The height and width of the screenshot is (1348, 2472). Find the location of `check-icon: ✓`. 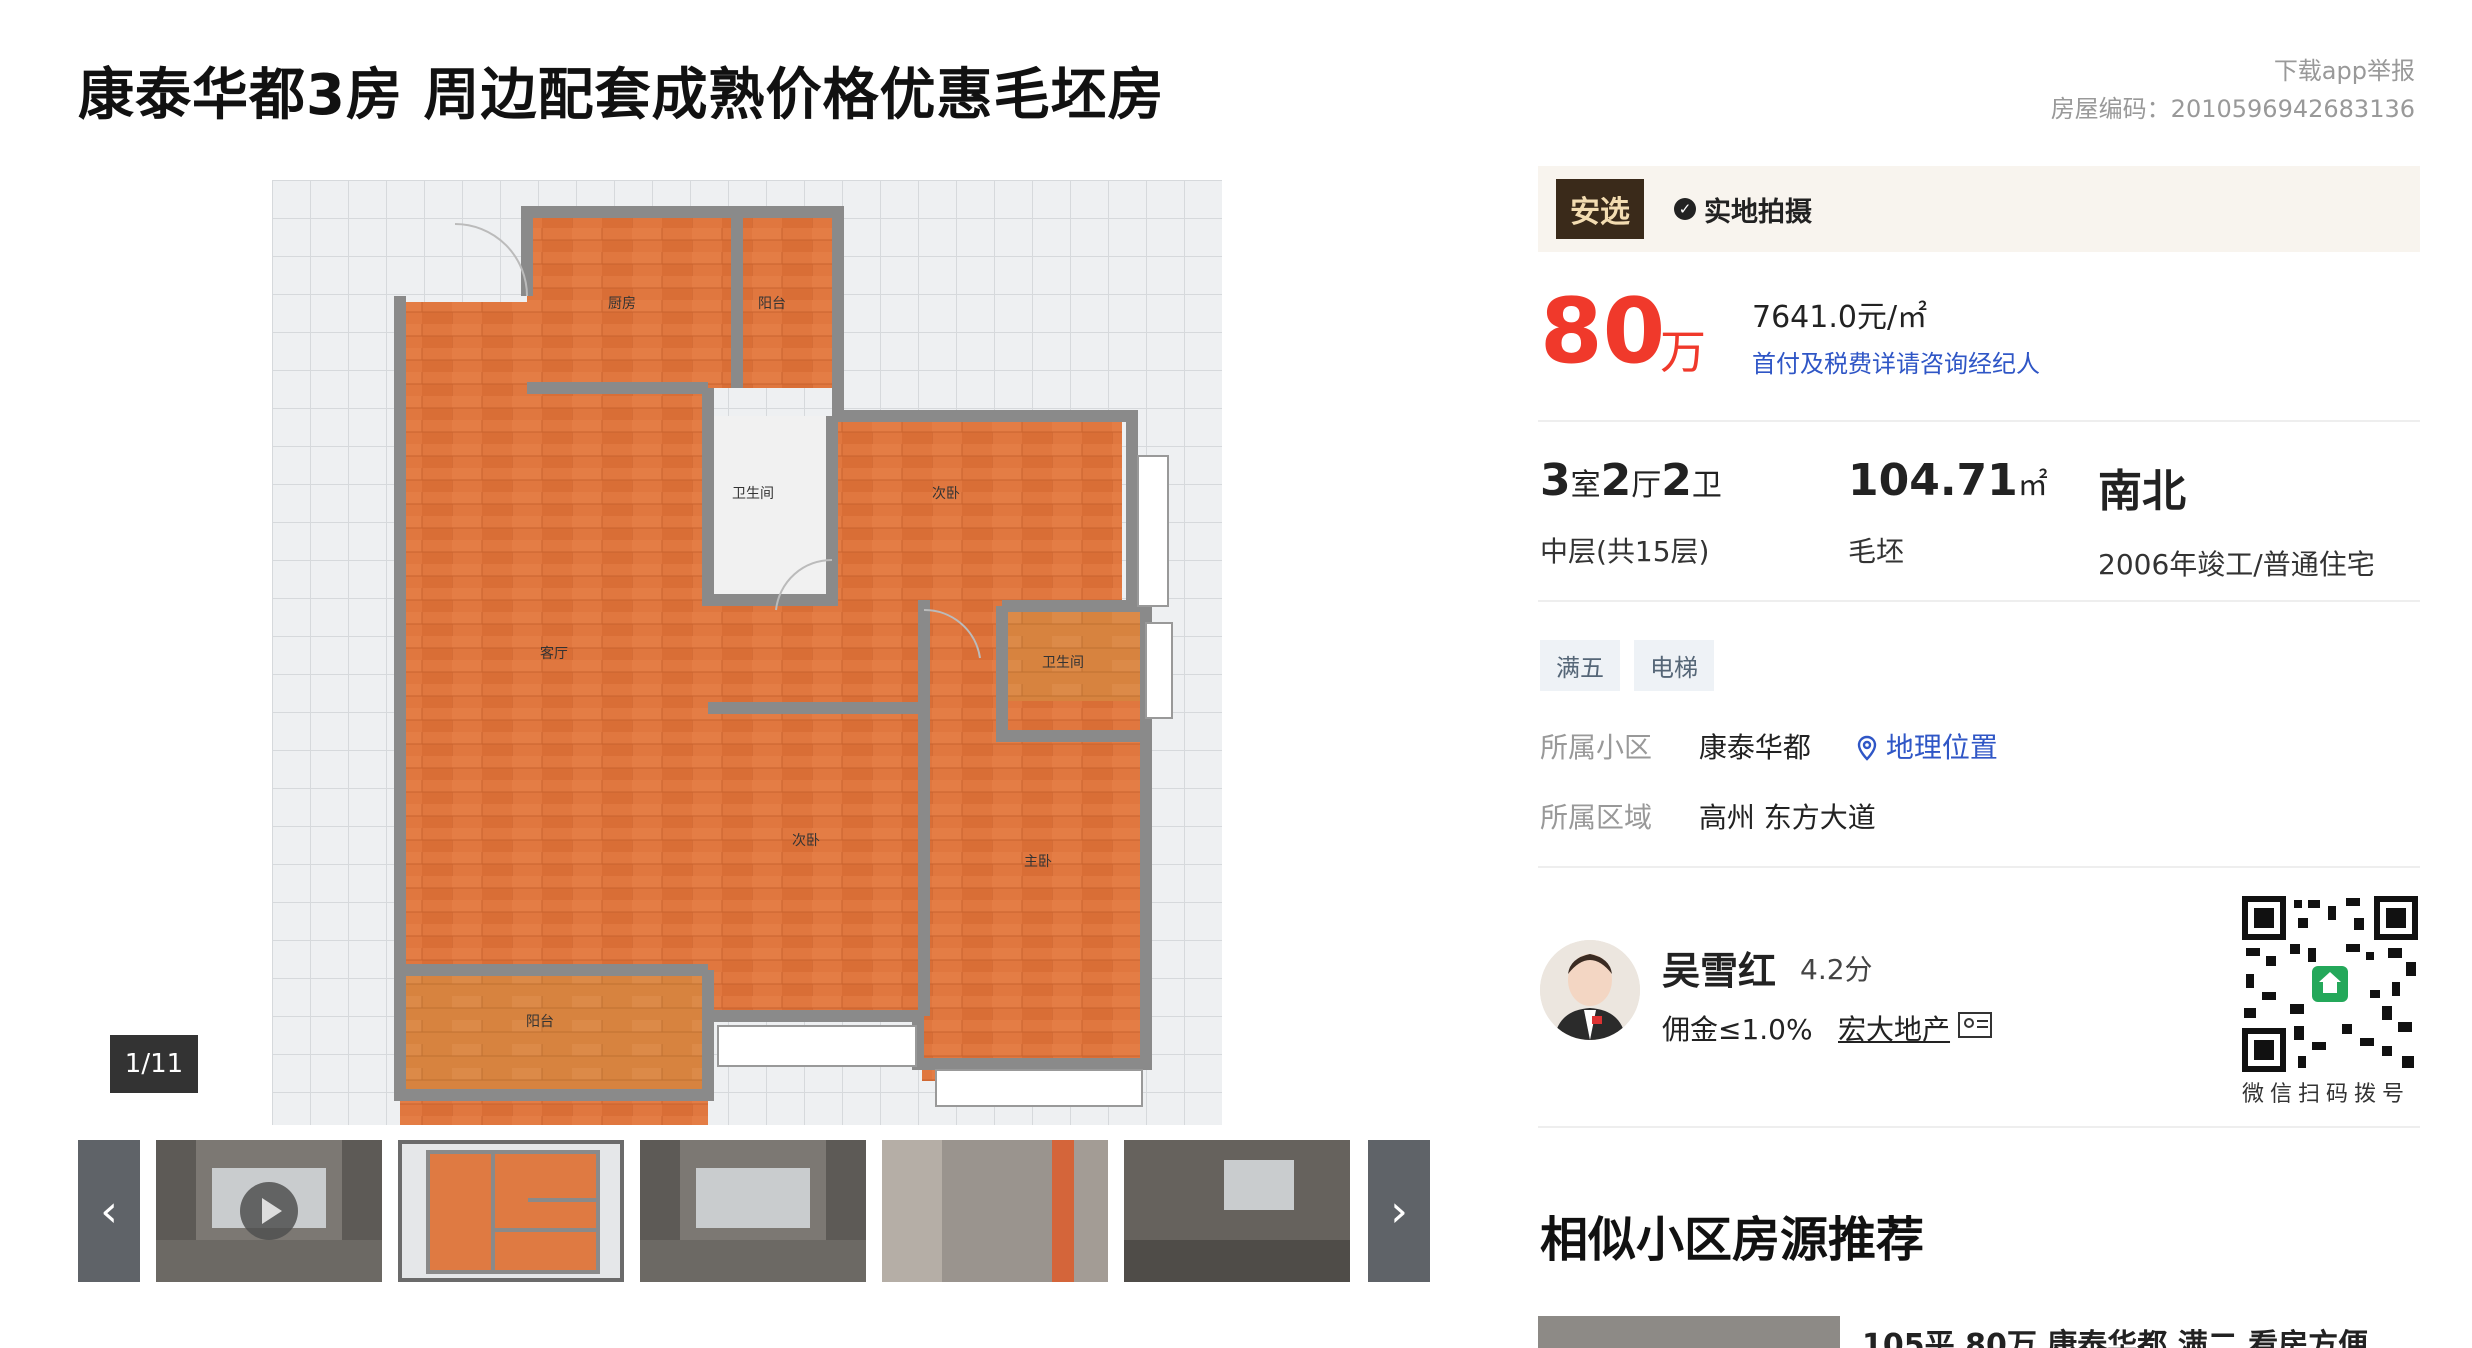

check-icon: ✓ is located at coordinates (1685, 209).